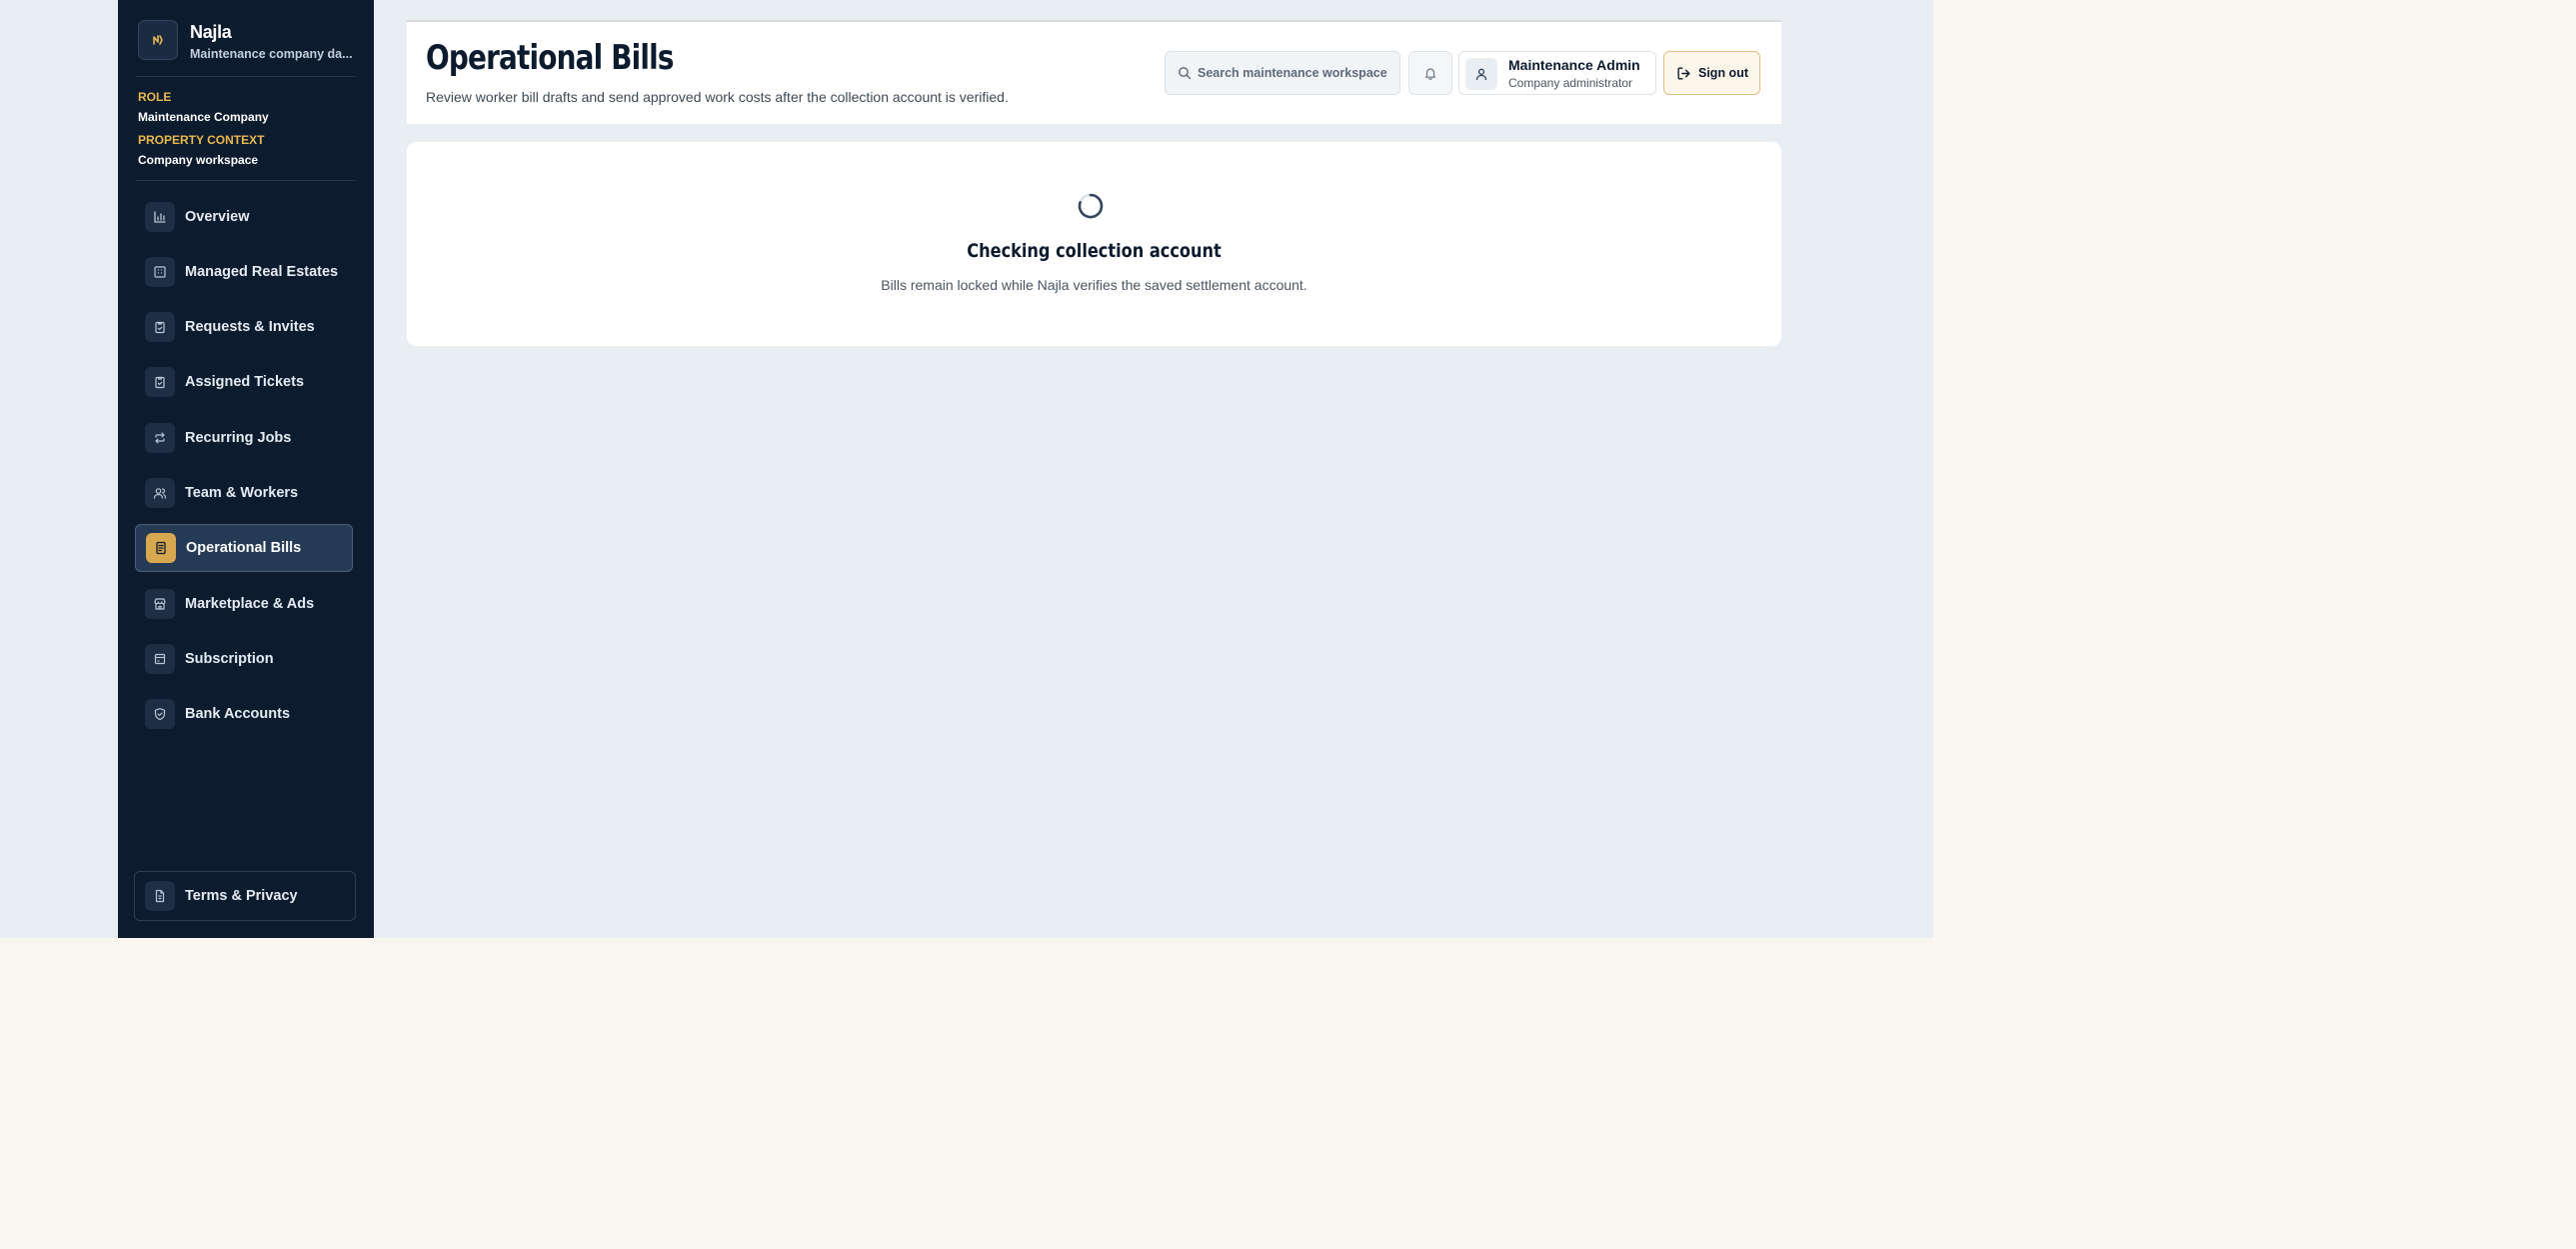 This screenshot has width=2576, height=1249. Describe the element at coordinates (1185, 73) in the screenshot. I see `search-icon` at that location.